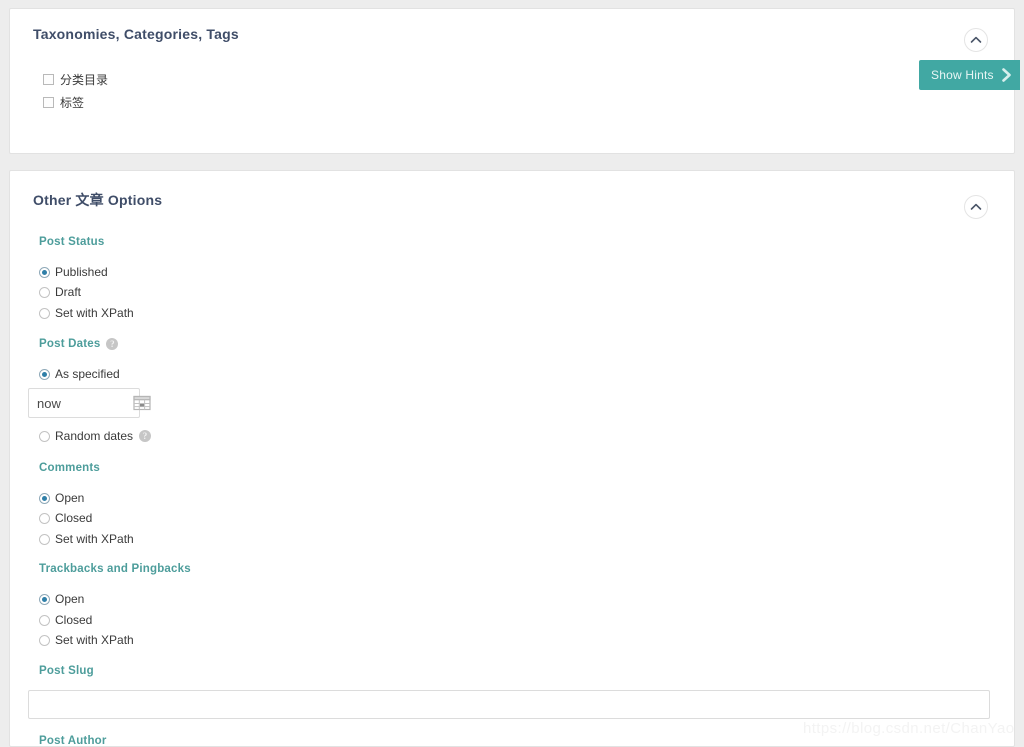  I want to click on section-label-trackbacks: Trackbacks and Pingbacks, so click(115, 569).